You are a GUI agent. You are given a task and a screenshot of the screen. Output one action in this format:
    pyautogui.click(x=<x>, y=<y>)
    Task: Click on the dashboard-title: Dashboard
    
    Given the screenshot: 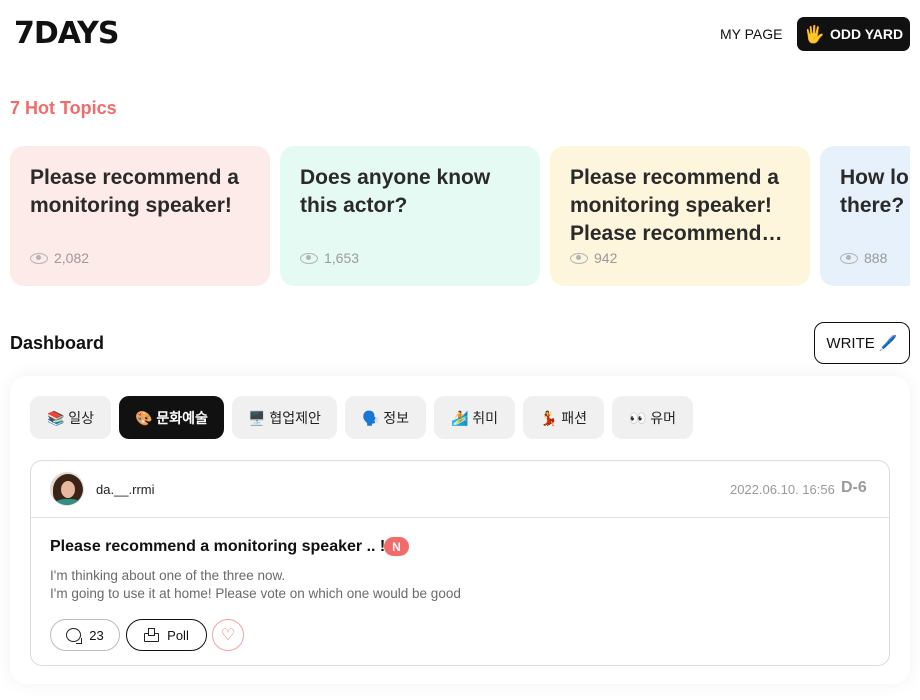 What is the action you would take?
    pyautogui.click(x=57, y=343)
    